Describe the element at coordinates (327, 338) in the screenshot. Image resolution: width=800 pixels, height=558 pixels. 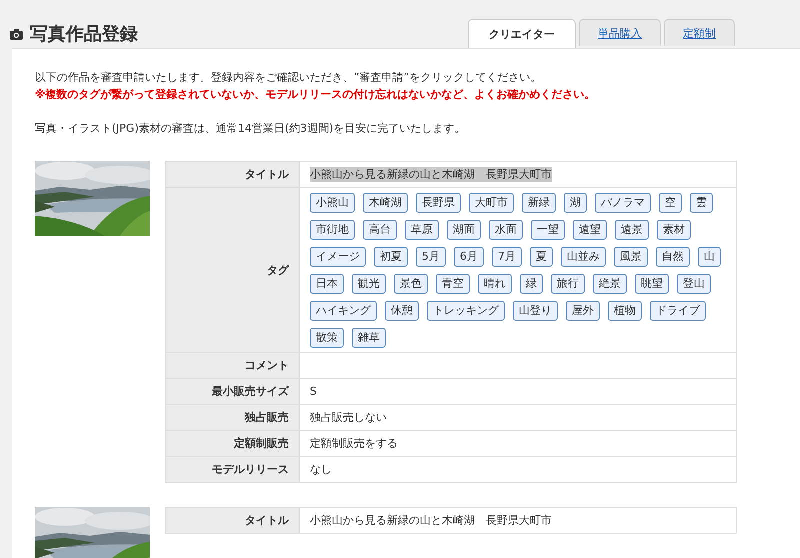
I see `tag: 散策` at that location.